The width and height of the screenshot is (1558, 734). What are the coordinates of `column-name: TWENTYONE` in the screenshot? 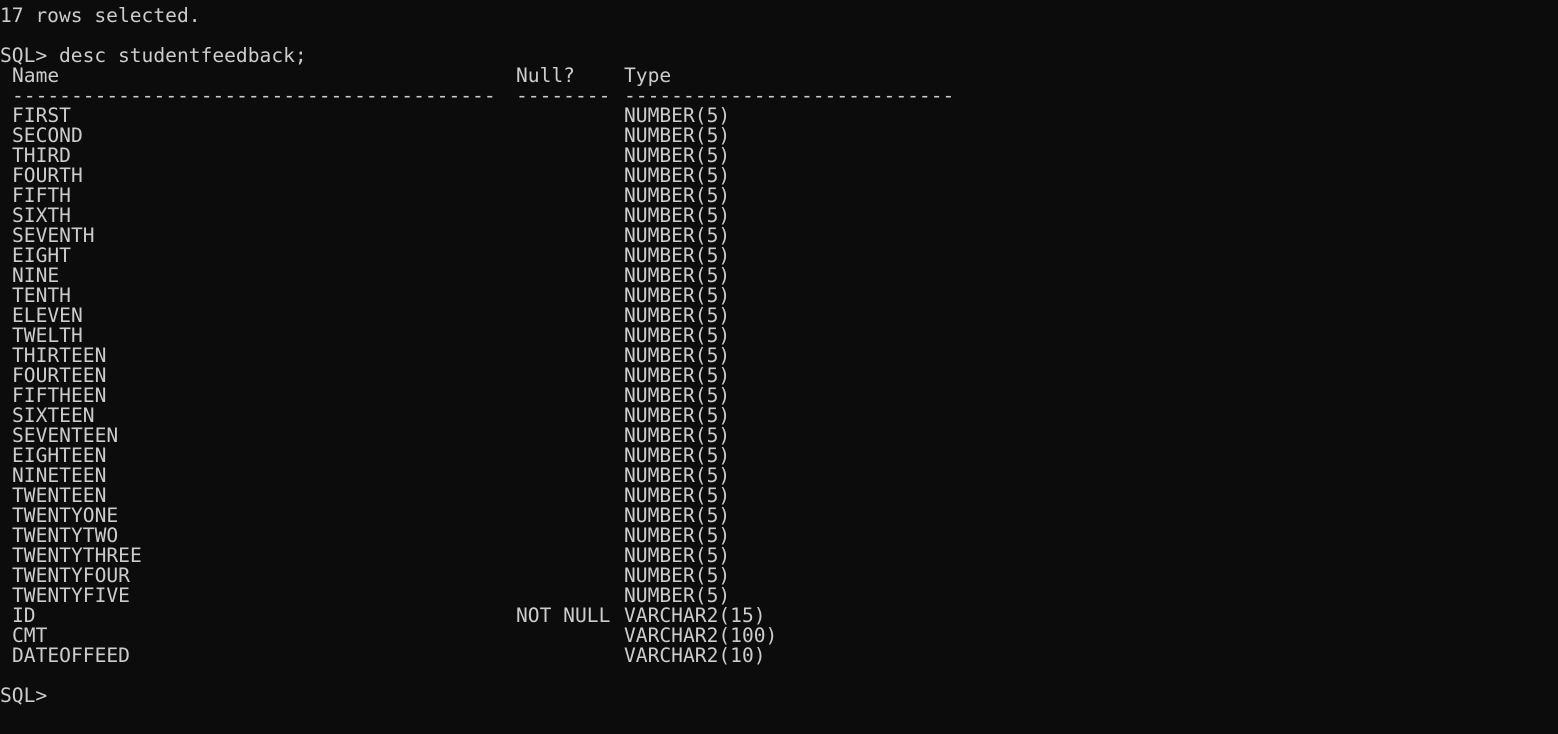 It's located at (65, 515).